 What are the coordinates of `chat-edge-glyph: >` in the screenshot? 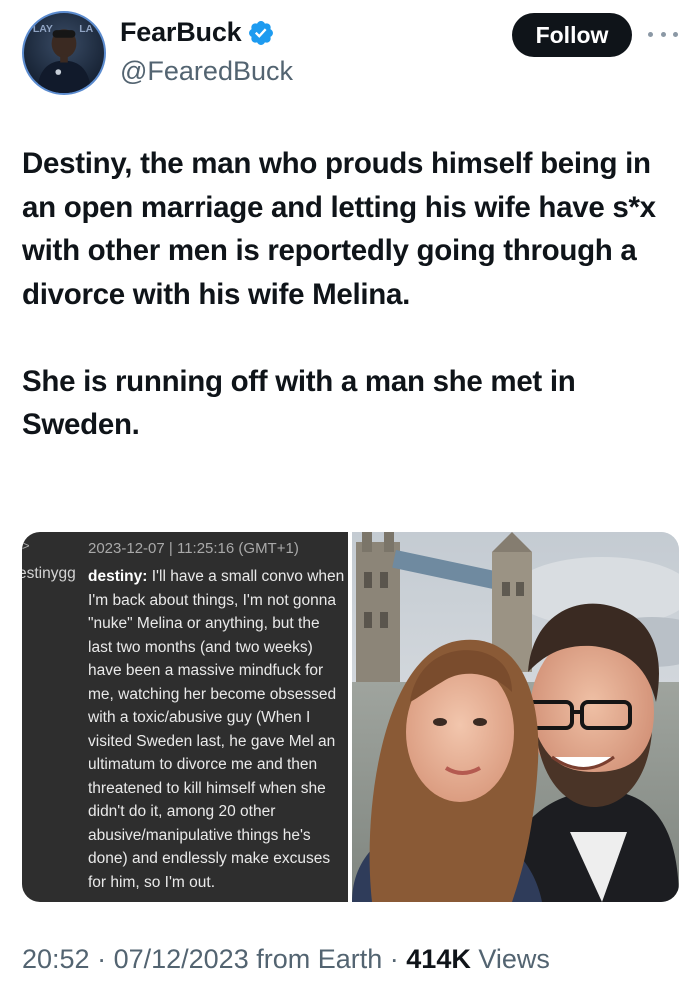 It's located at (26, 545).